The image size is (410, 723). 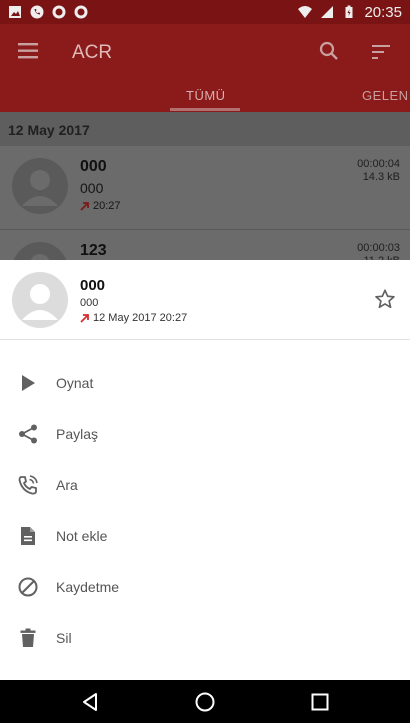 What do you see at coordinates (381, 177) in the screenshot?
I see `file-size: 14.3 kB` at bounding box center [381, 177].